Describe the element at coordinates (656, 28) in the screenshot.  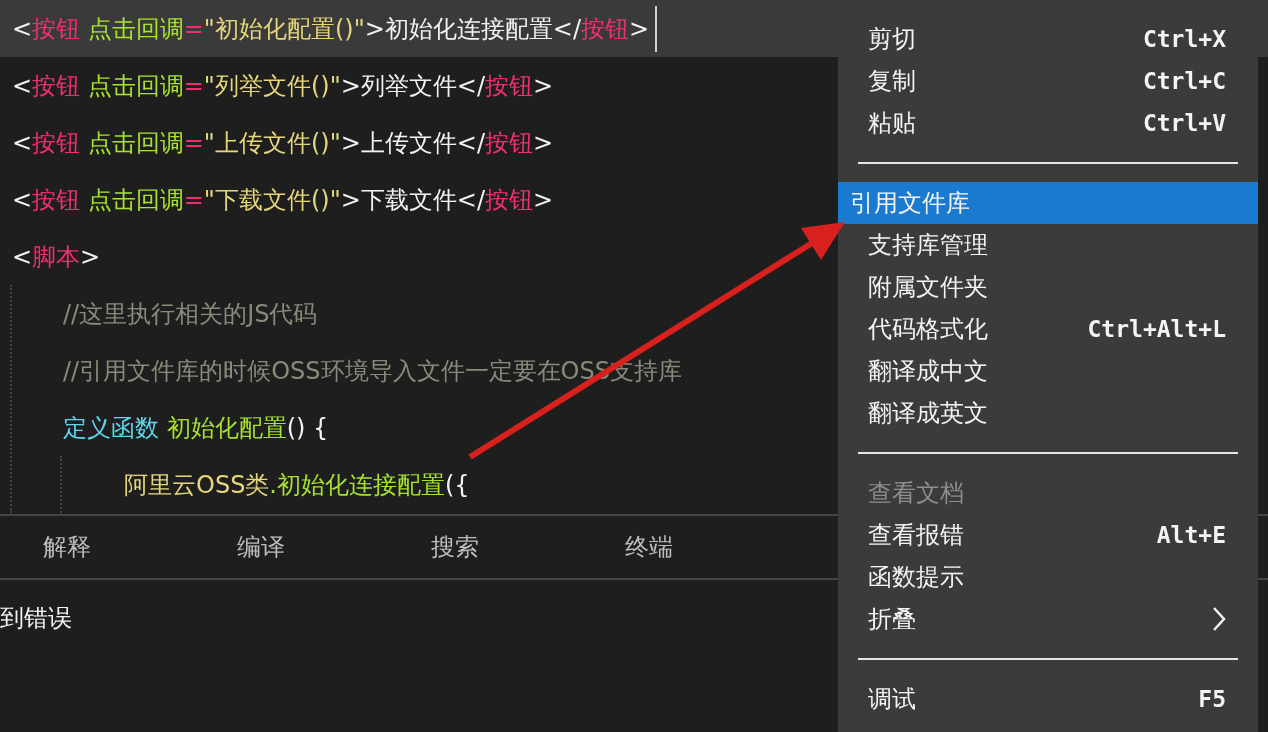
I see `text-cursor` at that location.